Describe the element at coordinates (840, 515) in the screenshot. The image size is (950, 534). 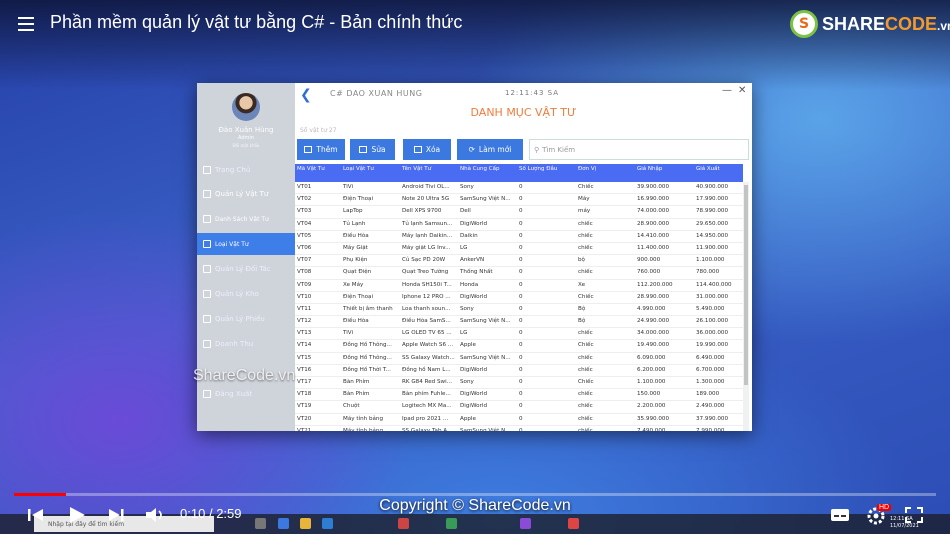
I see `subtitles-icon` at that location.